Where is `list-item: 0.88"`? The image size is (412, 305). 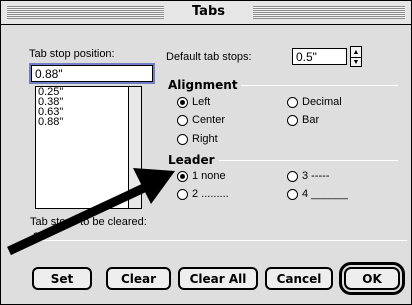 list-item: 0.88" is located at coordinates (82, 122).